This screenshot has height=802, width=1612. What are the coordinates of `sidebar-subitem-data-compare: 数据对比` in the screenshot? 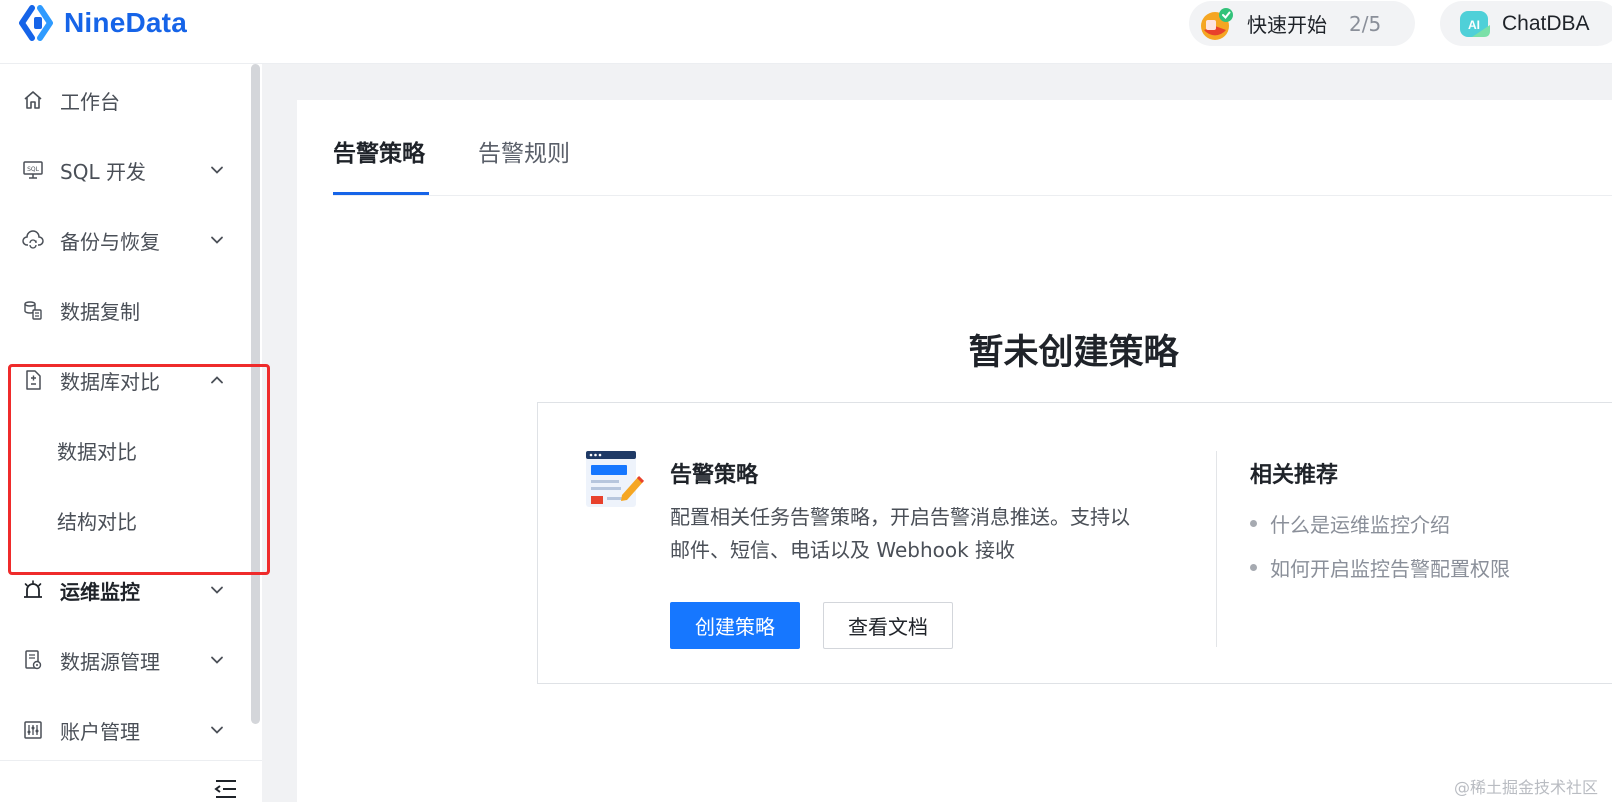 It's located at (125, 450).